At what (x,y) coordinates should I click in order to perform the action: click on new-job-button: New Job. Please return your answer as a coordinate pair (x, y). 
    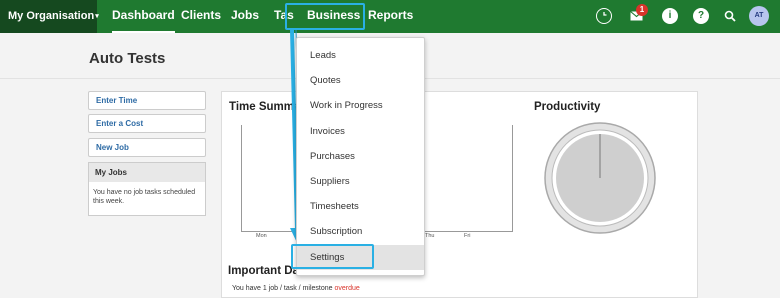
    Looking at the image, I should click on (147, 147).